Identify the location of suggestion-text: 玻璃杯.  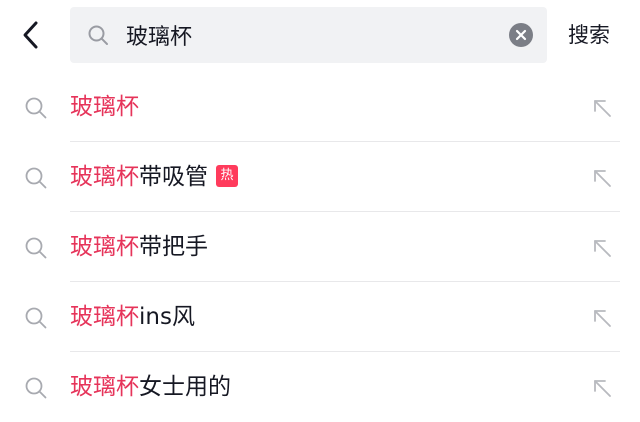
(104, 107).